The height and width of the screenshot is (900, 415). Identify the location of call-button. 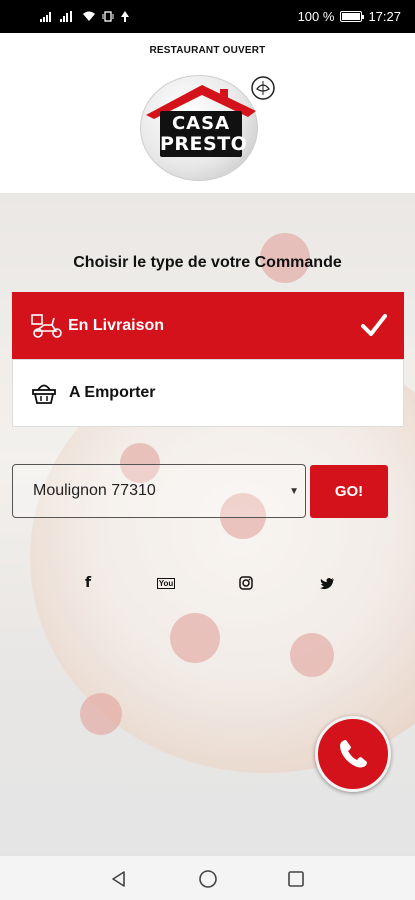
(353, 754).